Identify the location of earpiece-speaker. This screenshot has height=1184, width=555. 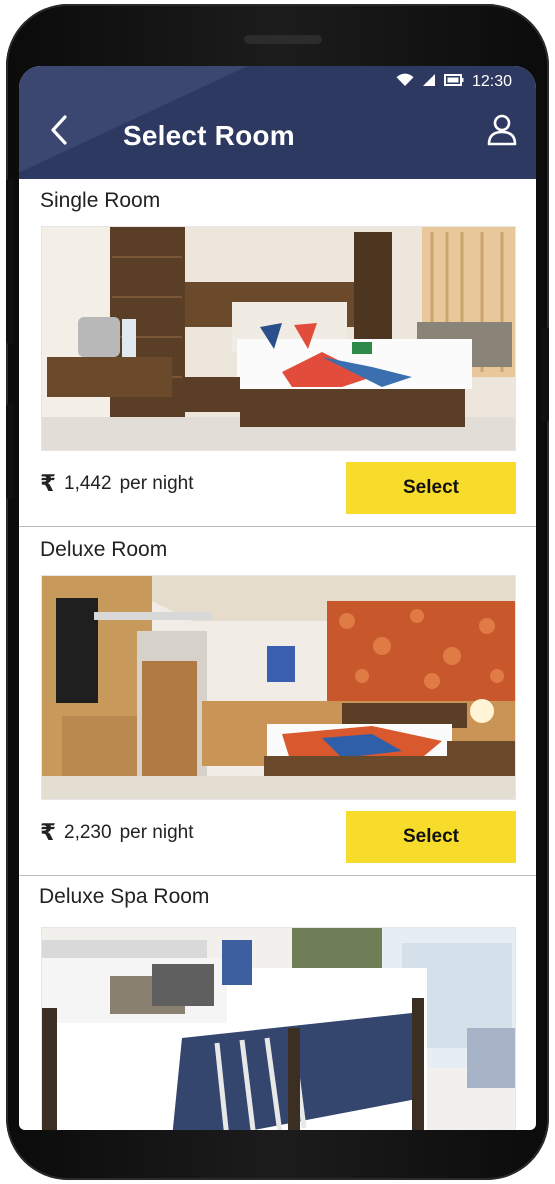
(283, 39).